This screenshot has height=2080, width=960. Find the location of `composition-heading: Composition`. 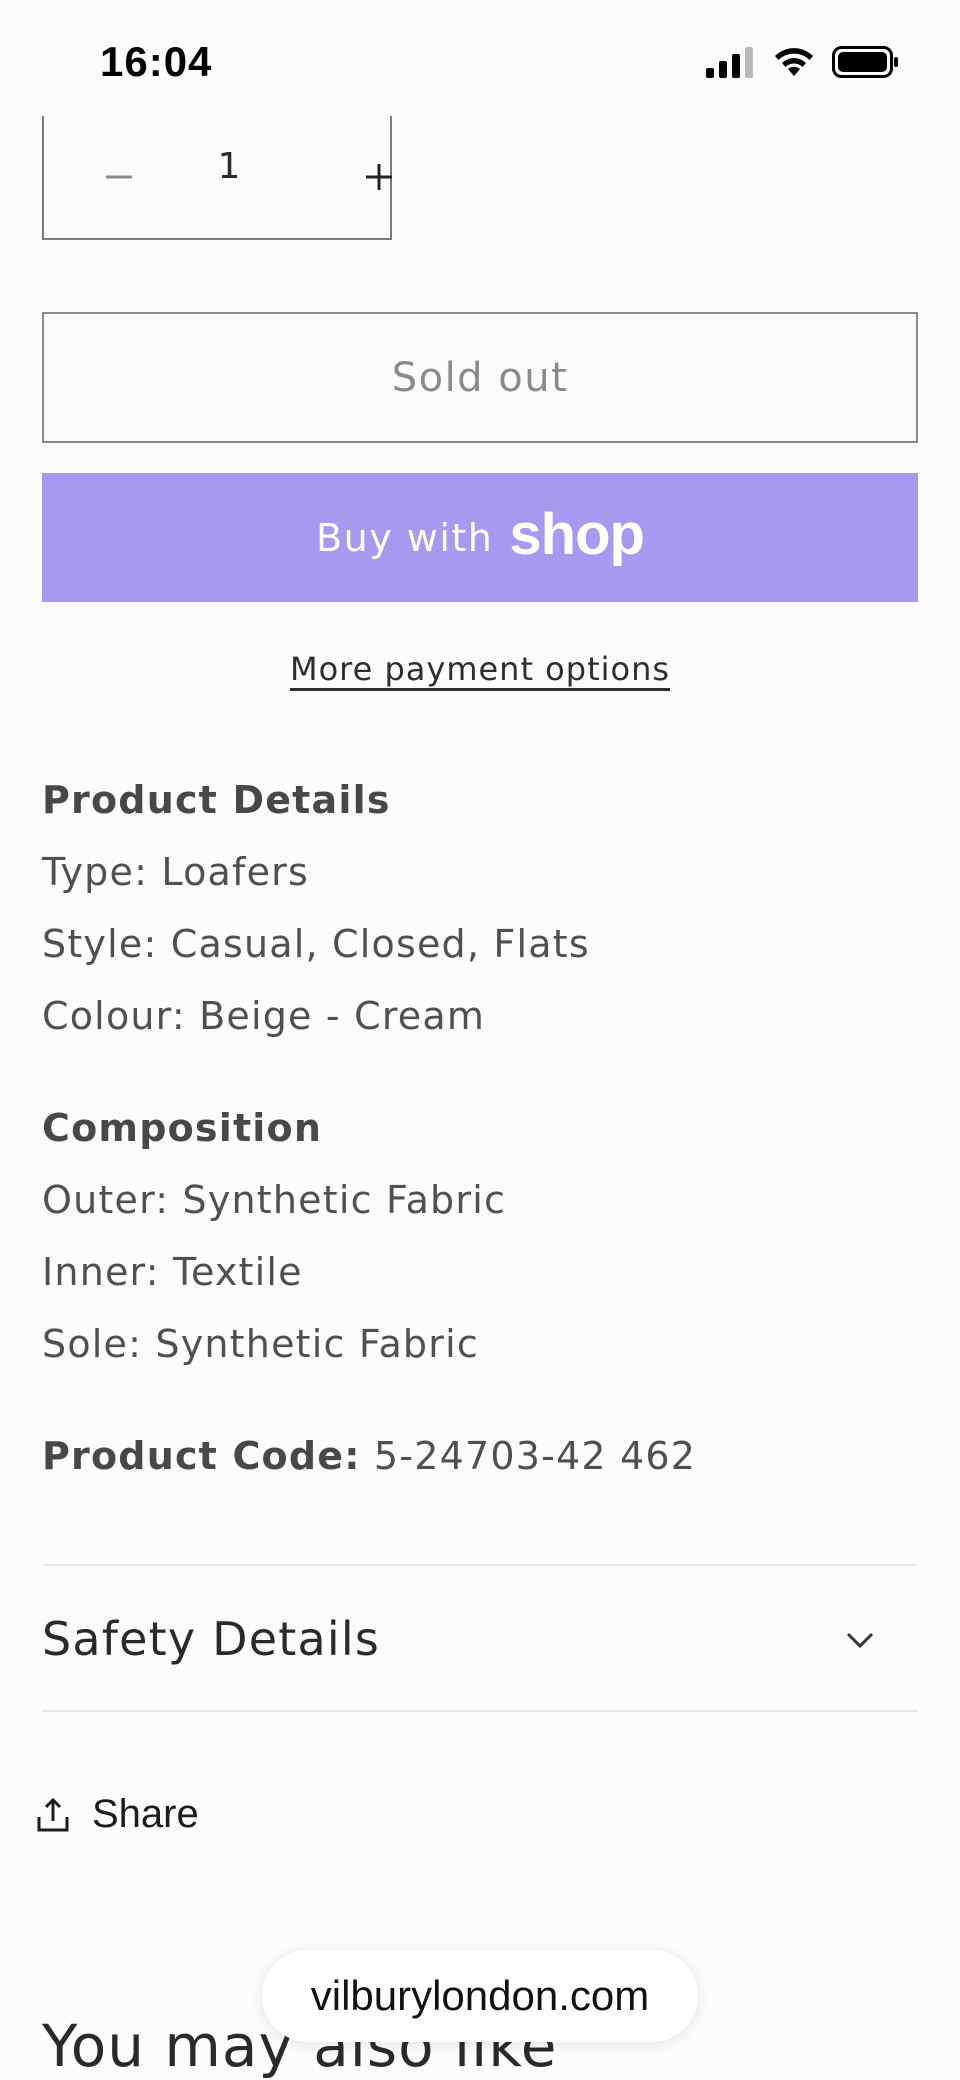

composition-heading: Composition is located at coordinates (182, 1128).